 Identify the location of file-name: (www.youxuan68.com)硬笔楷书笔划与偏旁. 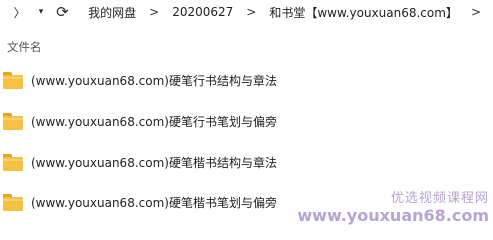
(154, 202).